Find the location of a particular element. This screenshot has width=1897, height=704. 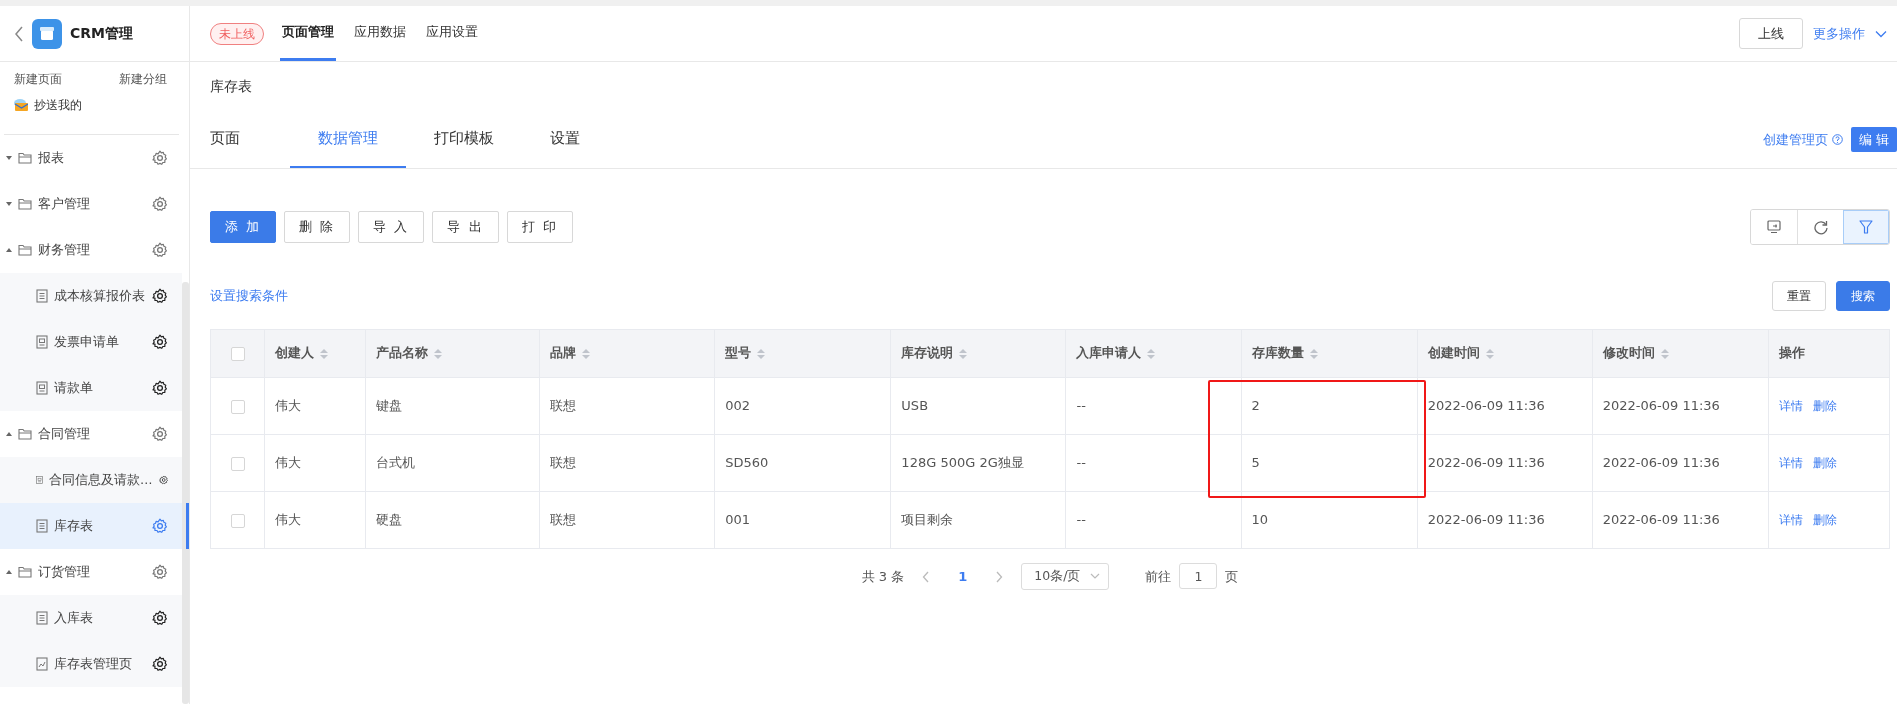

chevron-down-icon is located at coordinates (1881, 33).